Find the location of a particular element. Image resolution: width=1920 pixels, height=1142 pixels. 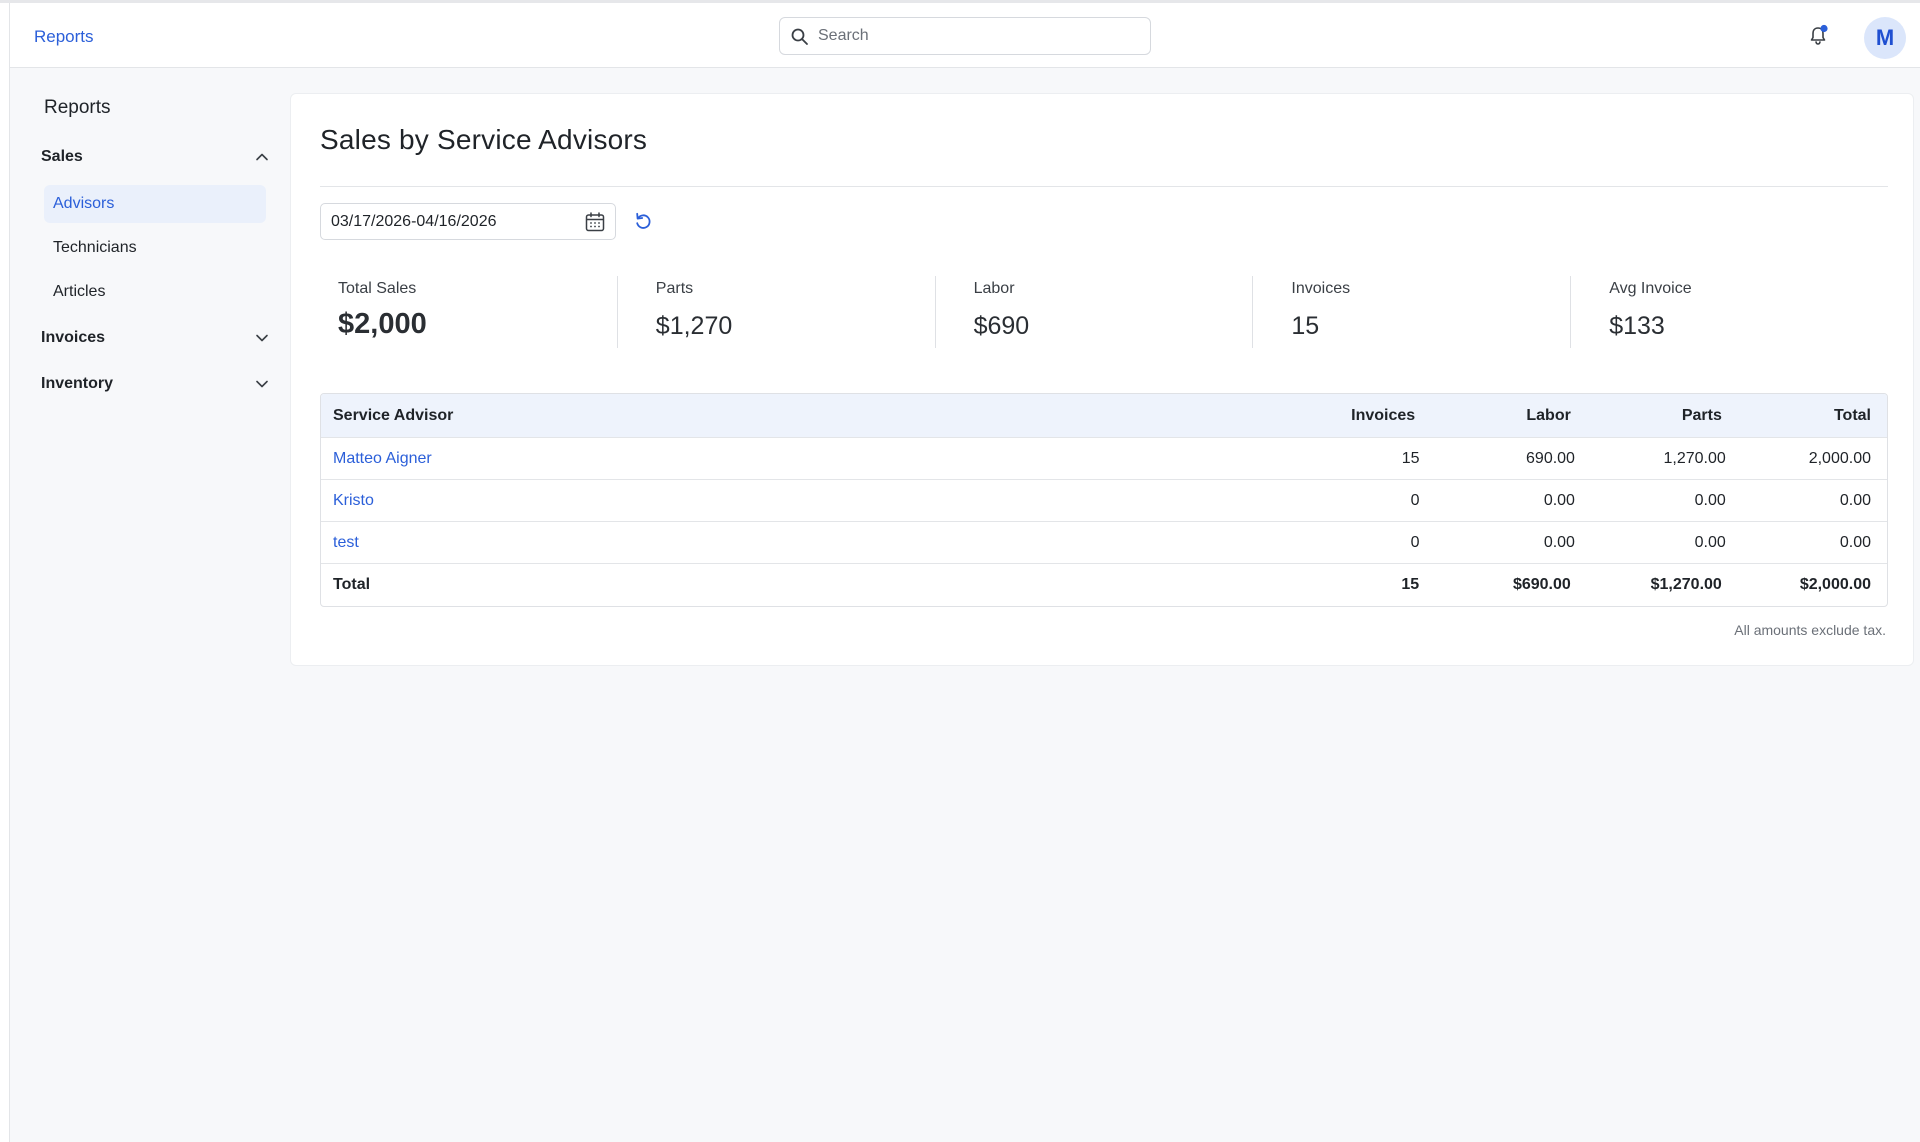

breadcrumb-reports: Reports is located at coordinates (64, 37).